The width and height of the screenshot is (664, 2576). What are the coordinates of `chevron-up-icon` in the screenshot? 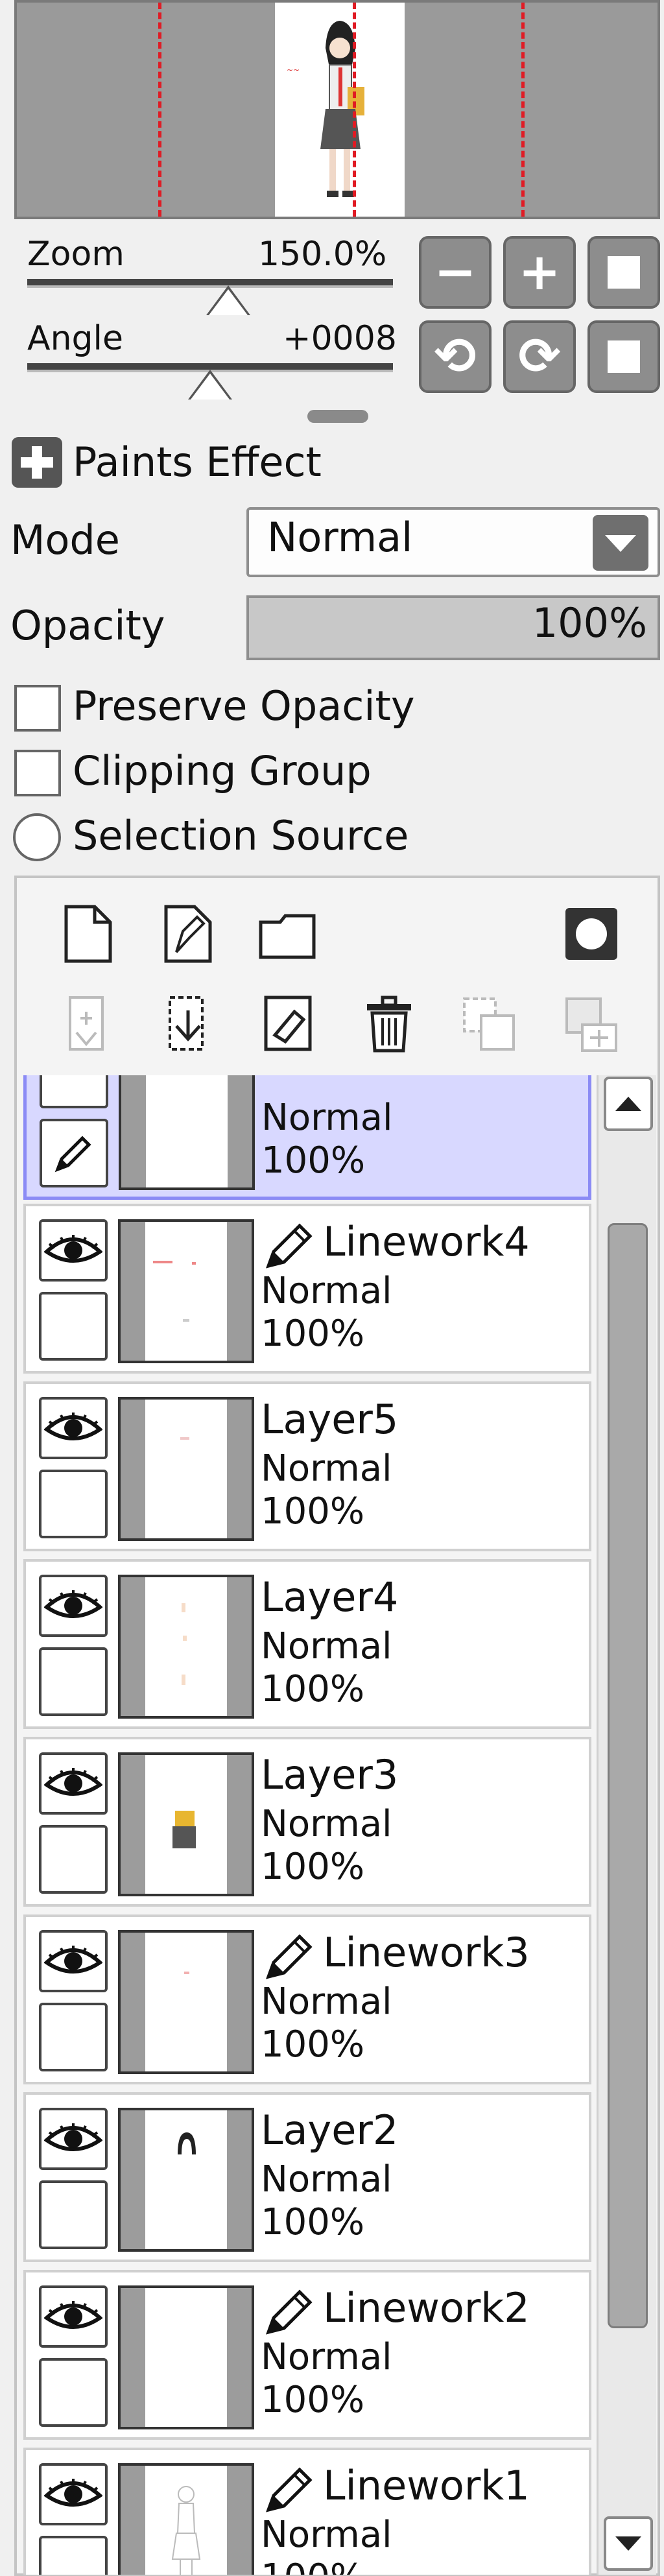 It's located at (628, 1104).